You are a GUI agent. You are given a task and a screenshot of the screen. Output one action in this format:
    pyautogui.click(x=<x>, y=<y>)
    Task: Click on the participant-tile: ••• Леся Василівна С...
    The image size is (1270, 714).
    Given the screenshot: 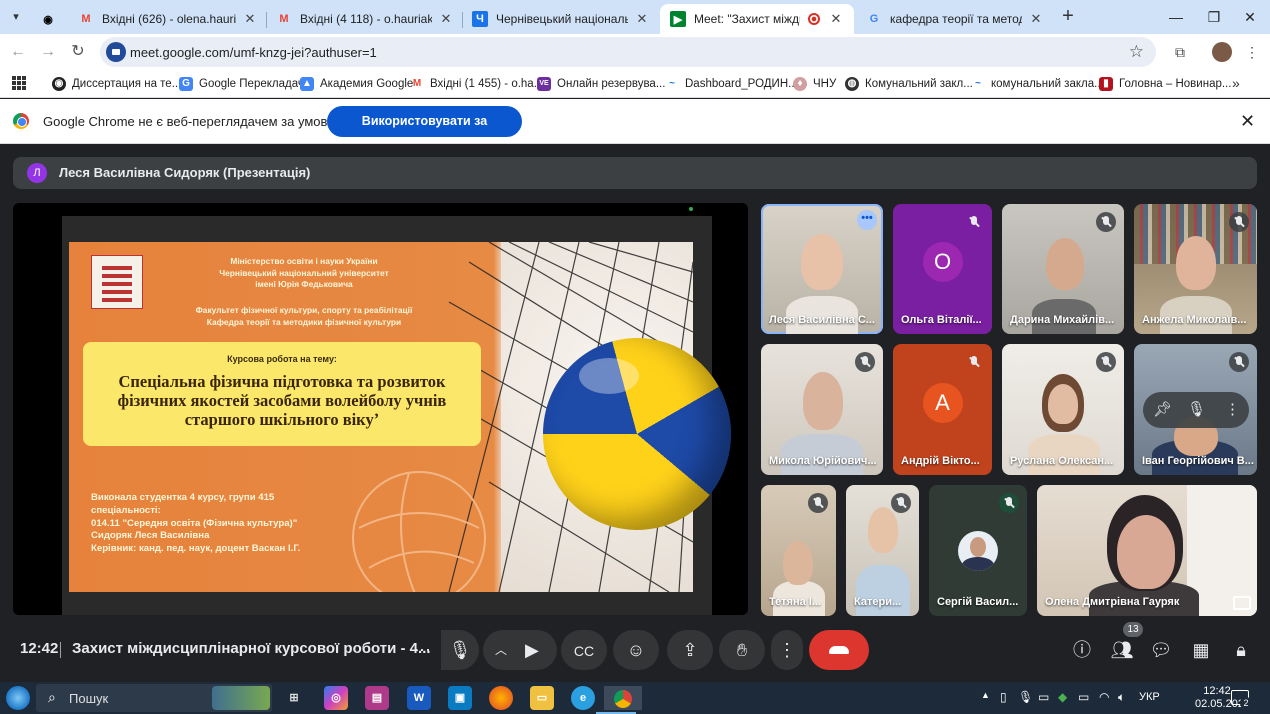 What is the action you would take?
    pyautogui.click(x=822, y=269)
    